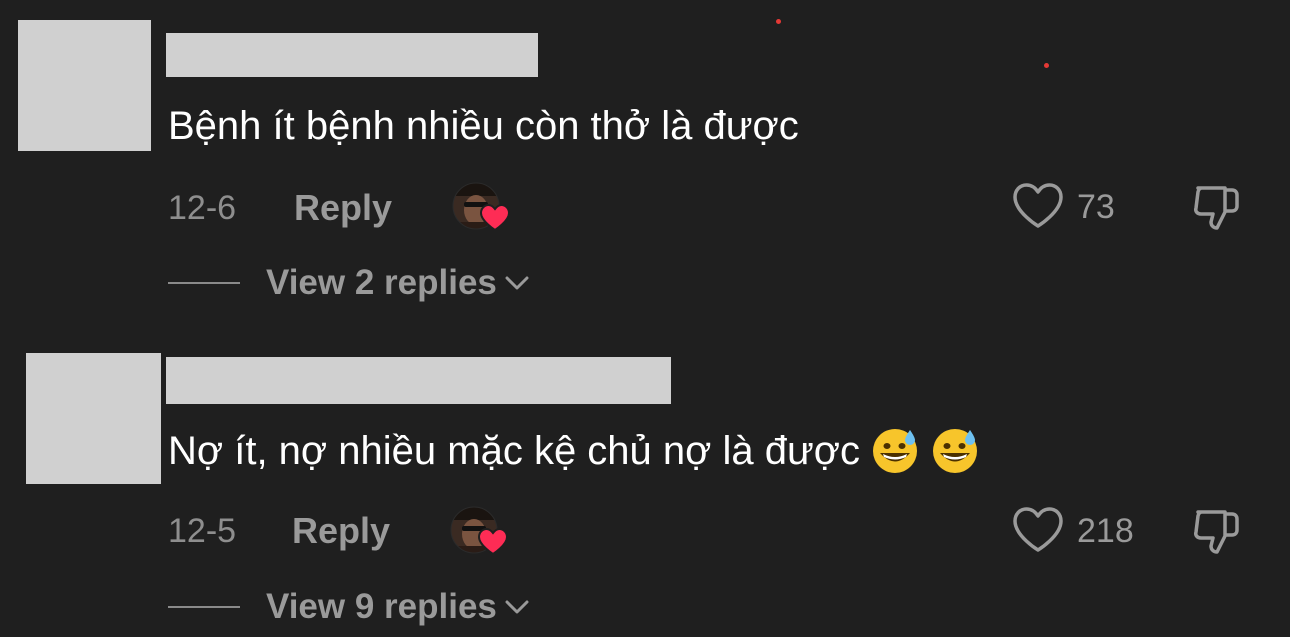 This screenshot has height=637, width=1290. What do you see at coordinates (483, 126) in the screenshot?
I see `comment-text: Bệnh ít bệnh nhiều còn thở là được` at bounding box center [483, 126].